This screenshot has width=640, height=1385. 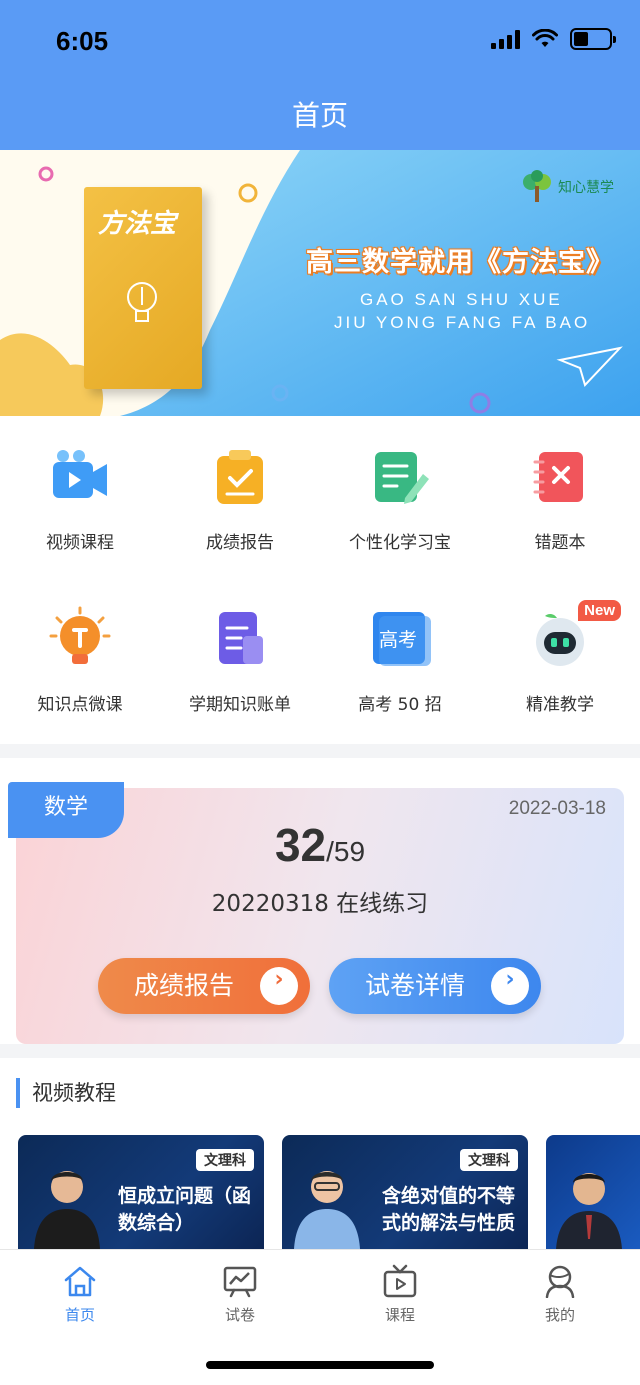 What do you see at coordinates (599, 610) in the screenshot?
I see `new-badge: New` at bounding box center [599, 610].